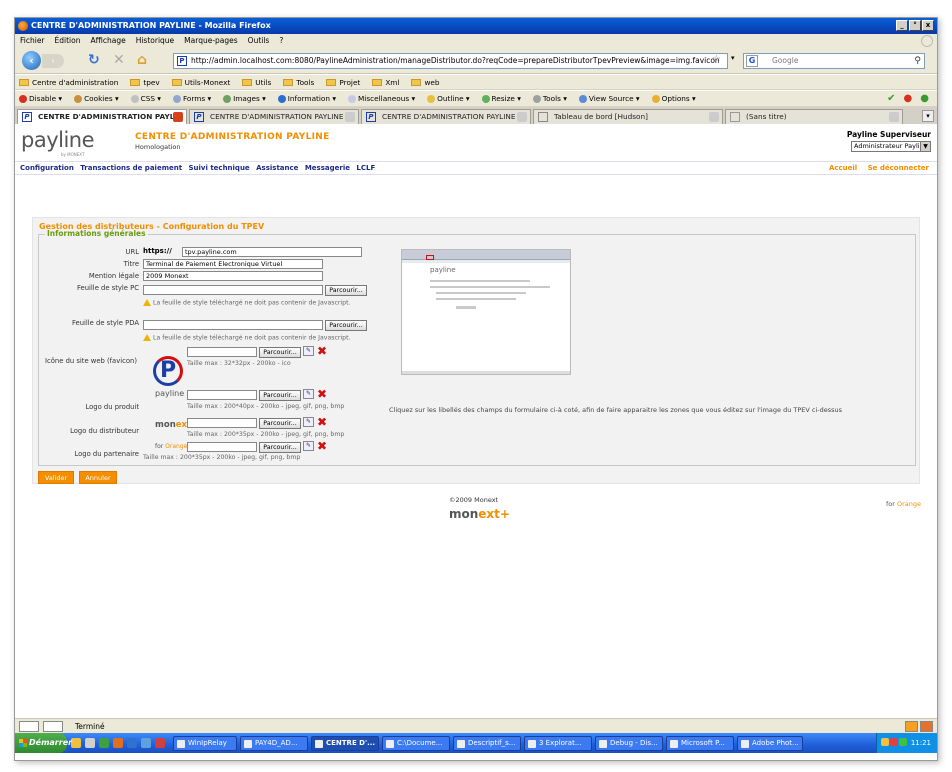  Describe the element at coordinates (891, 99) in the screenshot. I see `check-icon: ✔` at that location.